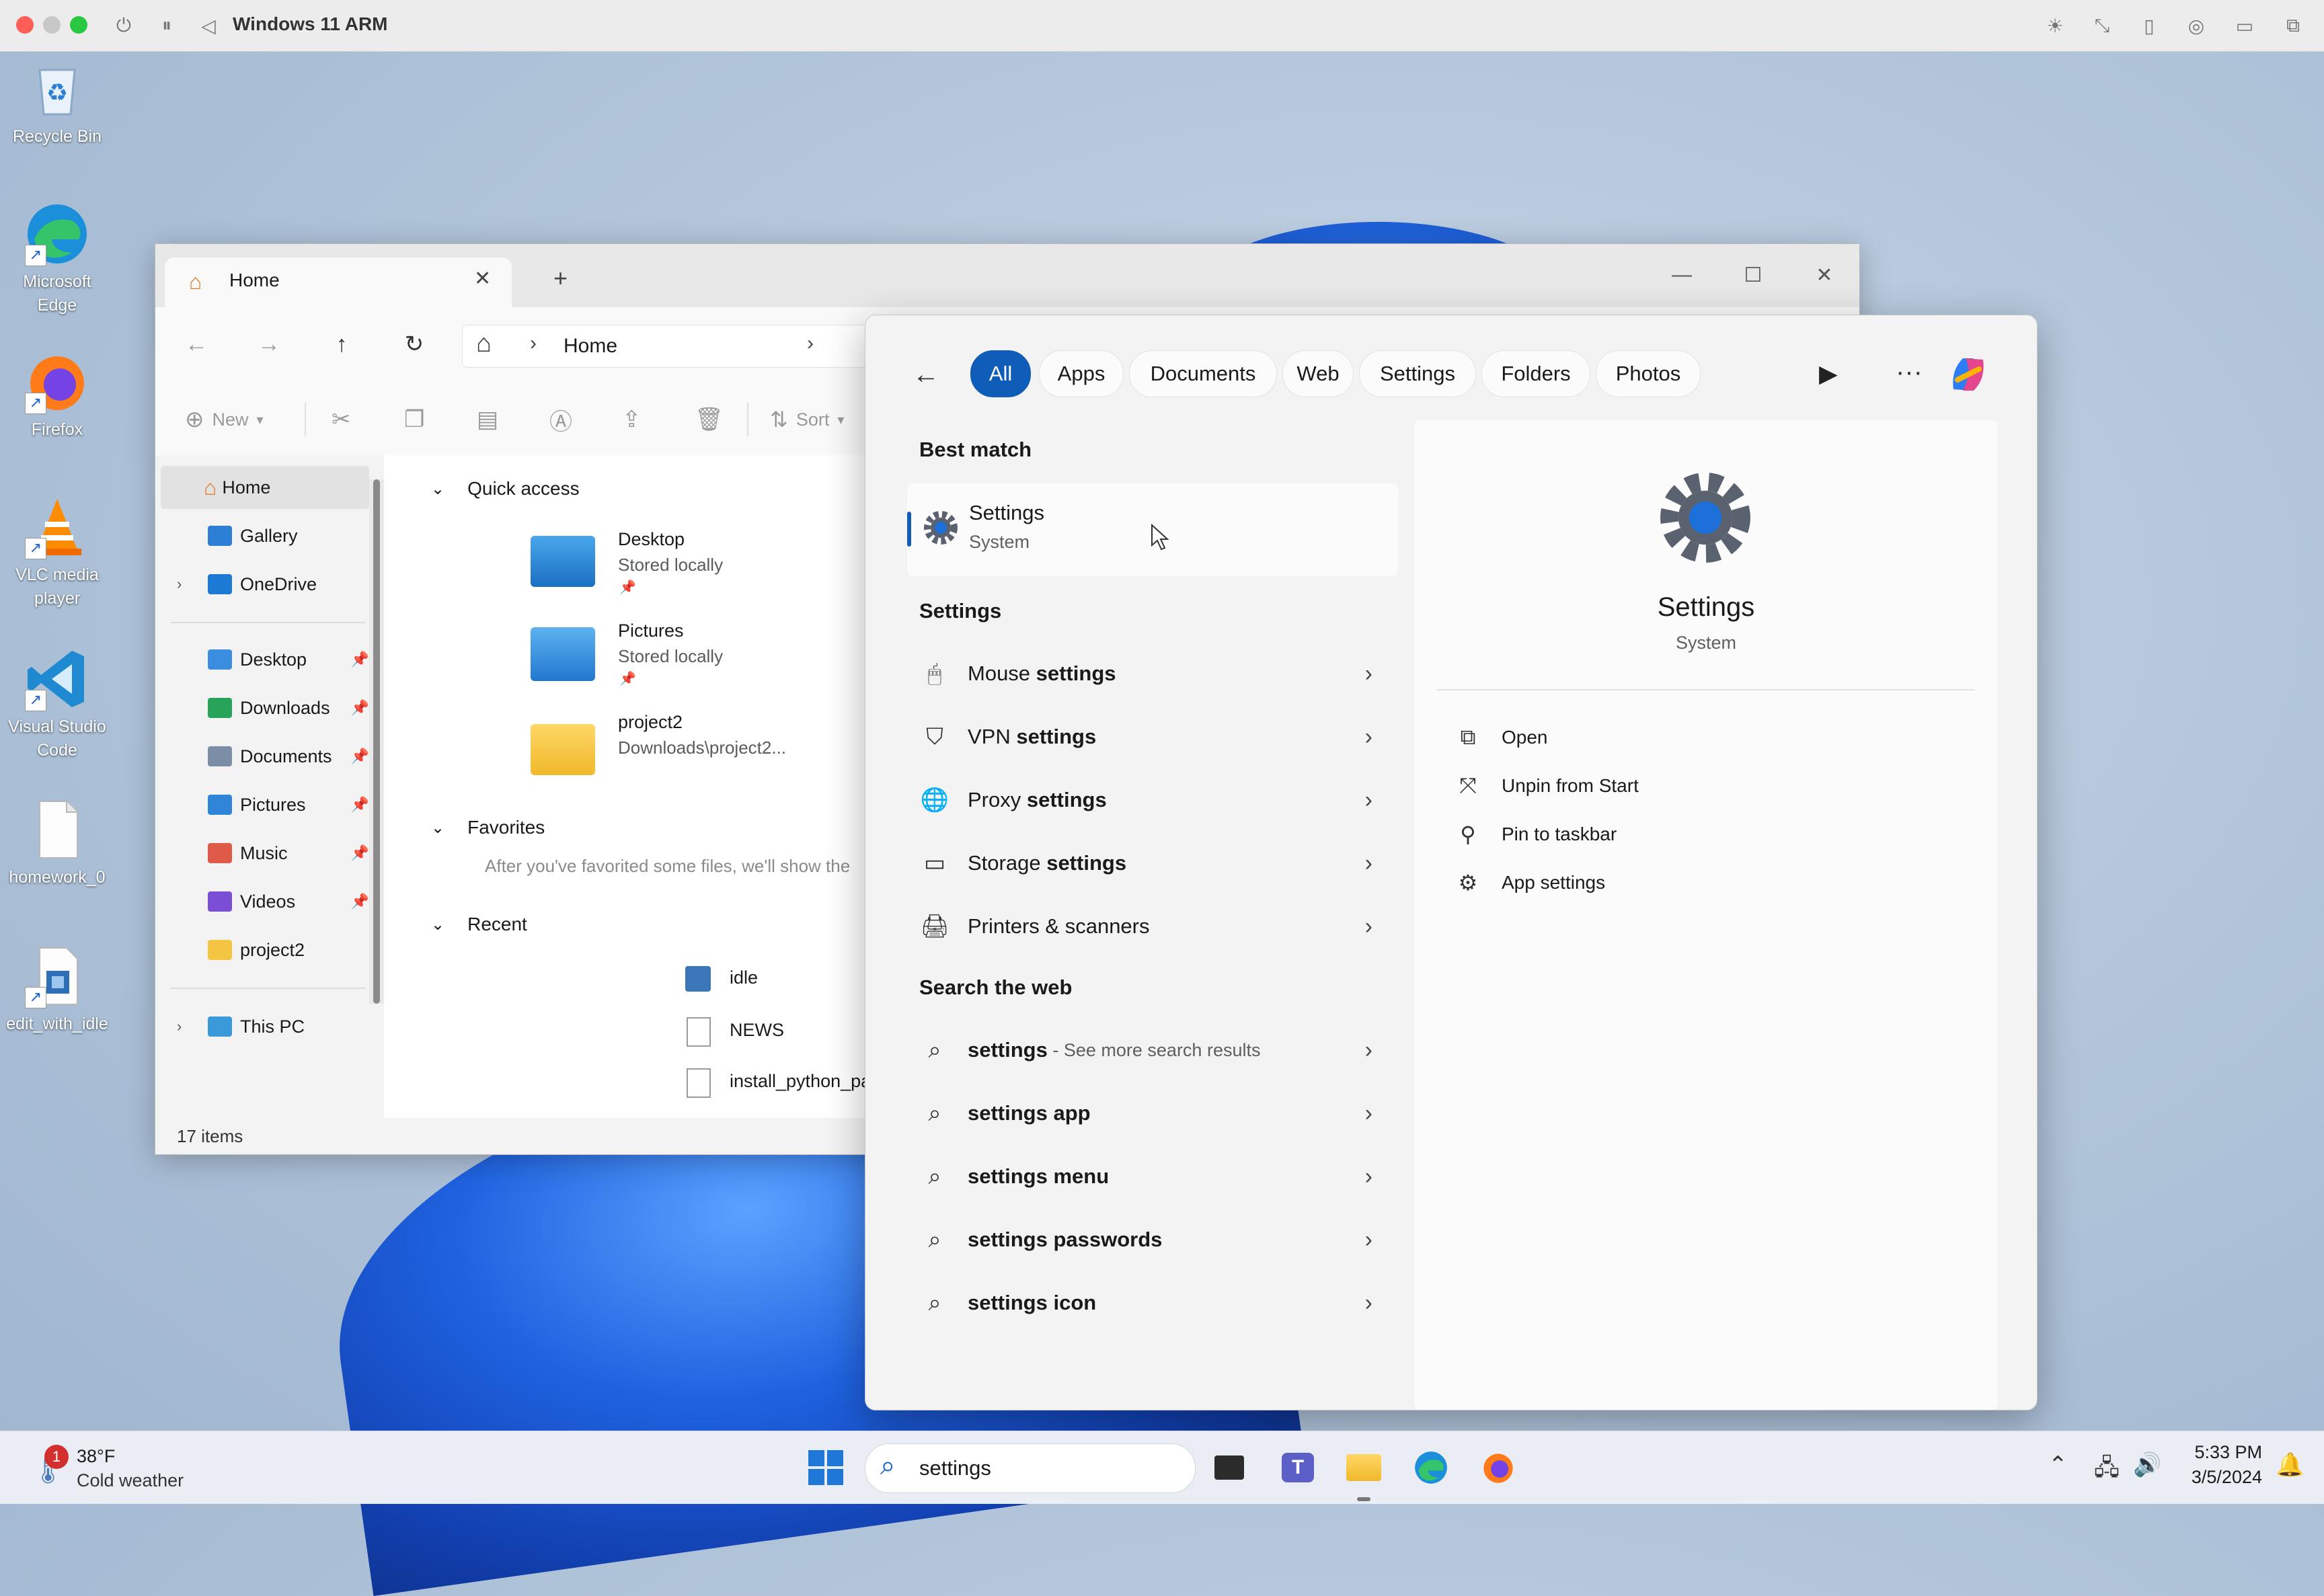  I want to click on minimize-vm-button, so click(52, 25).